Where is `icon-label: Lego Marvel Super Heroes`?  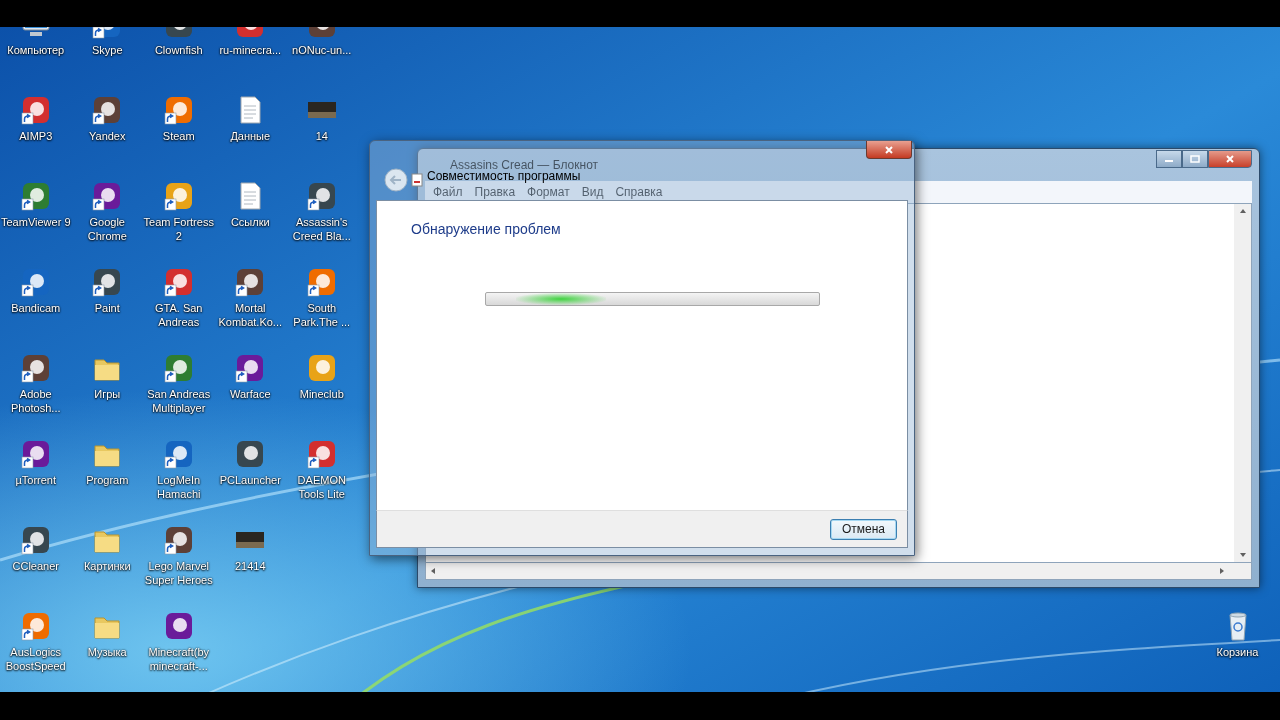
icon-label: Lego Marvel Super Heroes is located at coordinates (178, 573).